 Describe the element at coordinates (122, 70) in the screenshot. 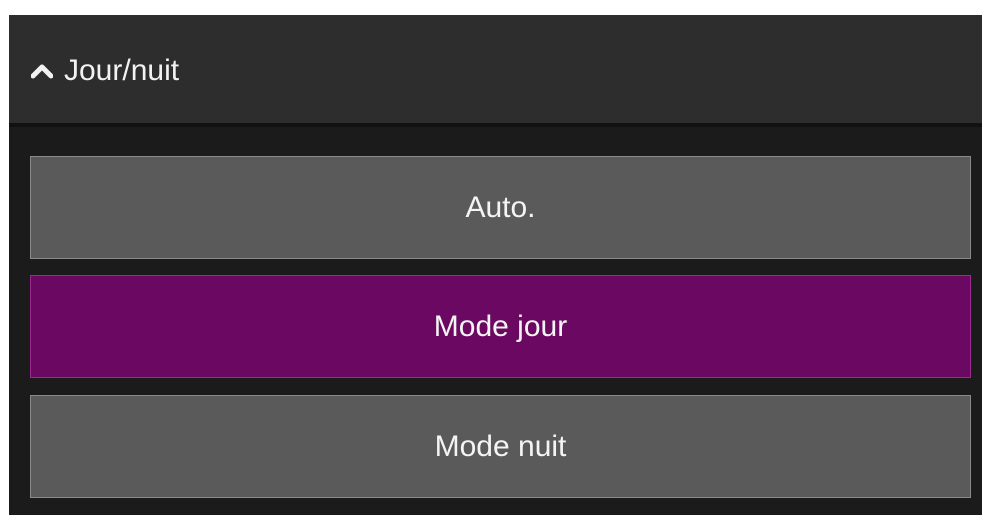

I see `section-title: Jour/nuit` at that location.